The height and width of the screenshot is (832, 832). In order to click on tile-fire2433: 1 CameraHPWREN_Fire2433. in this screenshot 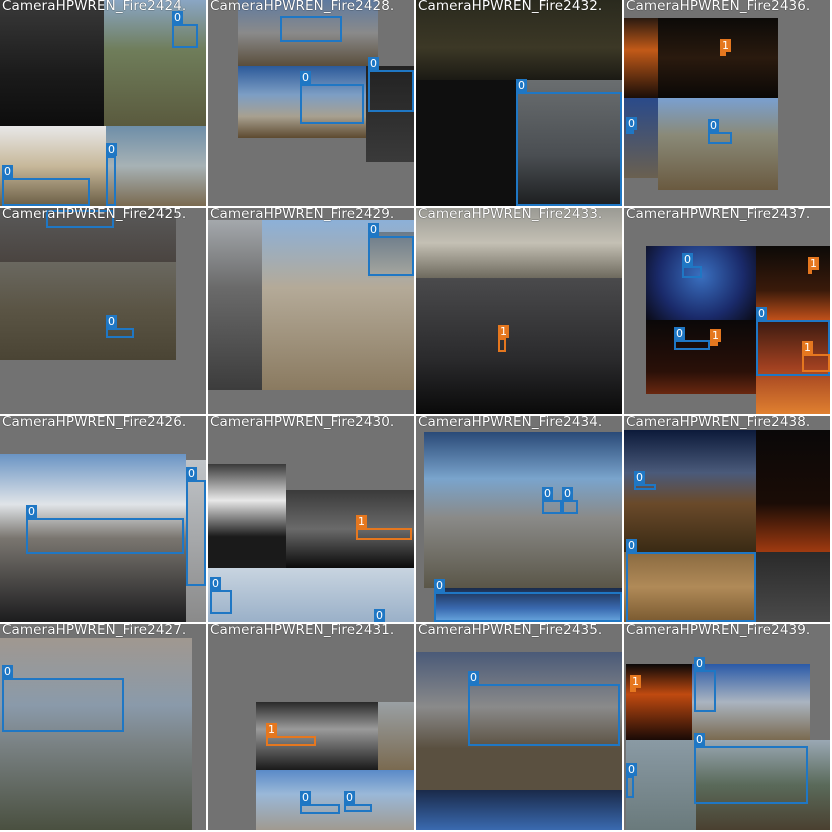, I will do `click(519, 311)`.